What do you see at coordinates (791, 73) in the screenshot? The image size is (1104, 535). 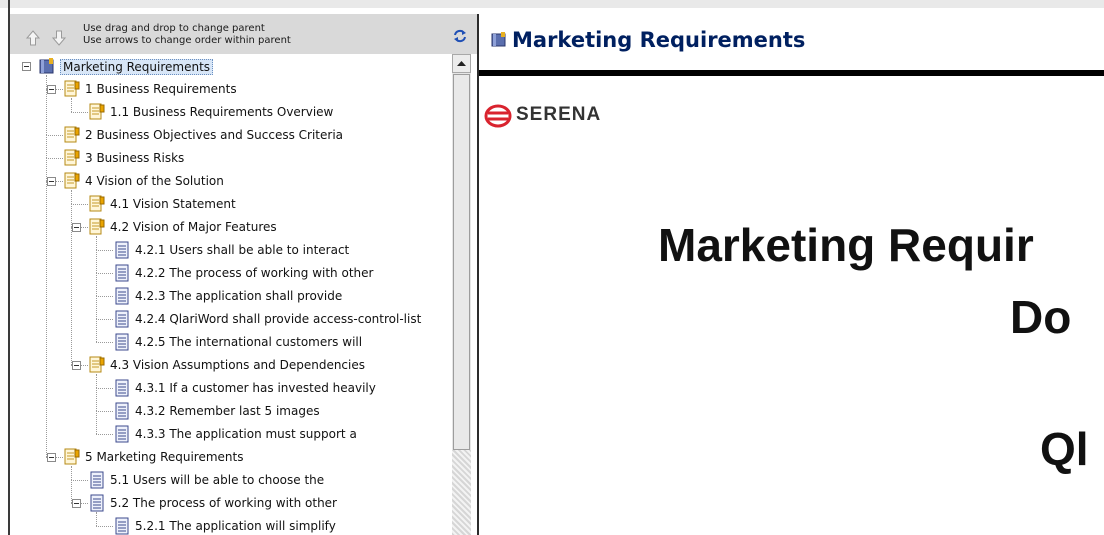 I see `title-rule` at bounding box center [791, 73].